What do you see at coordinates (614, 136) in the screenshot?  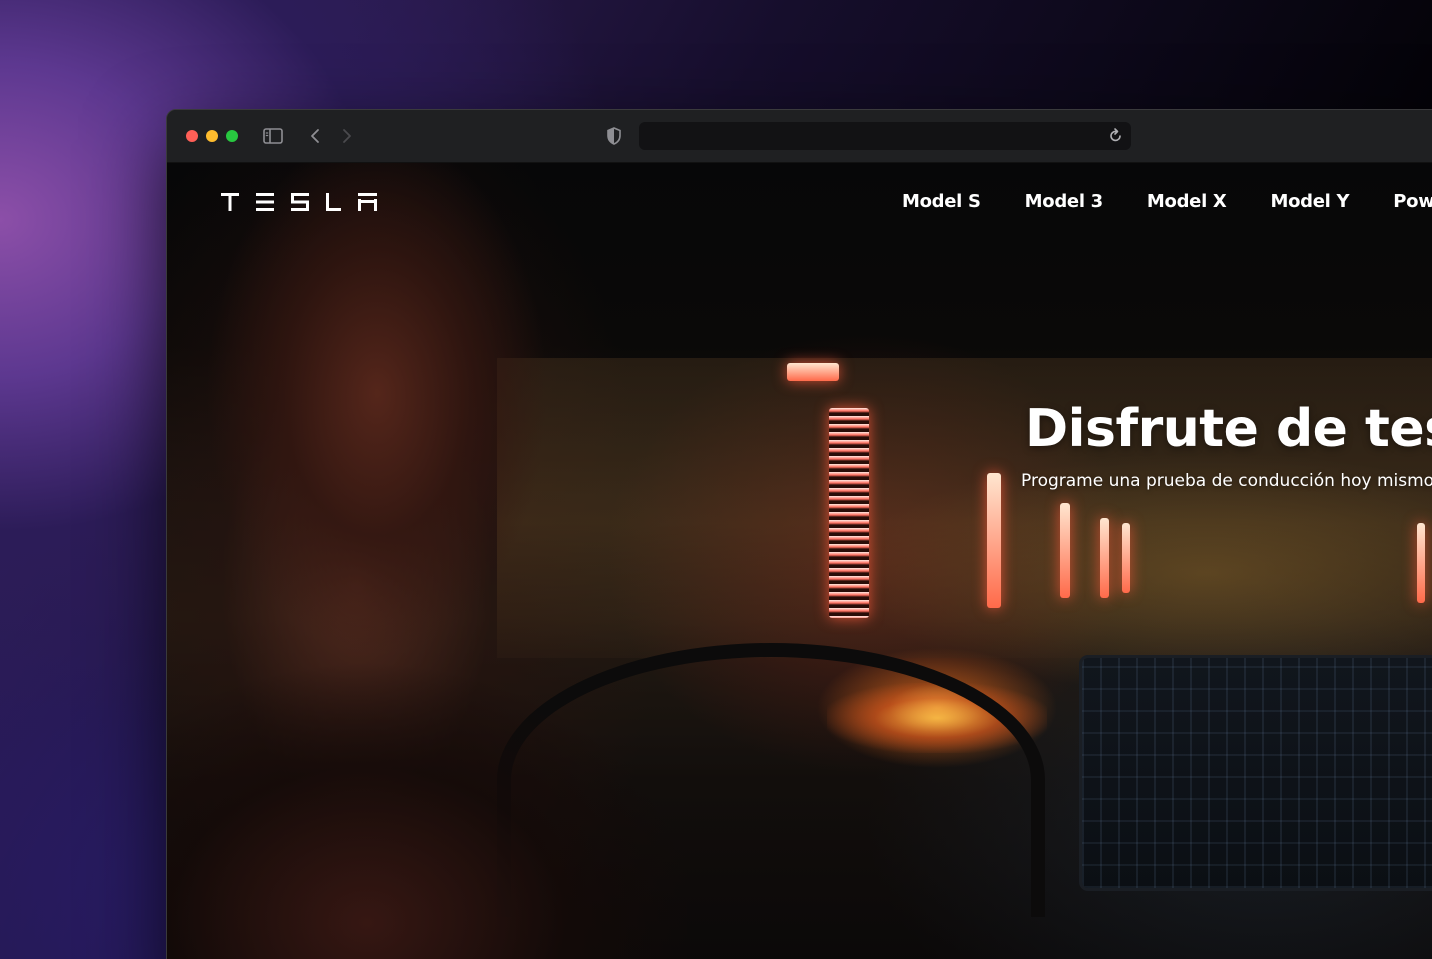 I see `shield-icon` at bounding box center [614, 136].